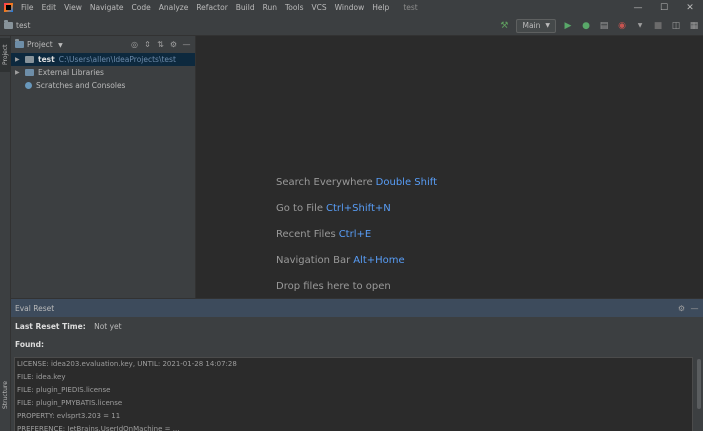 This screenshot has height=431, width=703. What do you see at coordinates (318, 7) in the screenshot?
I see `menu-vcs: VCS` at bounding box center [318, 7].